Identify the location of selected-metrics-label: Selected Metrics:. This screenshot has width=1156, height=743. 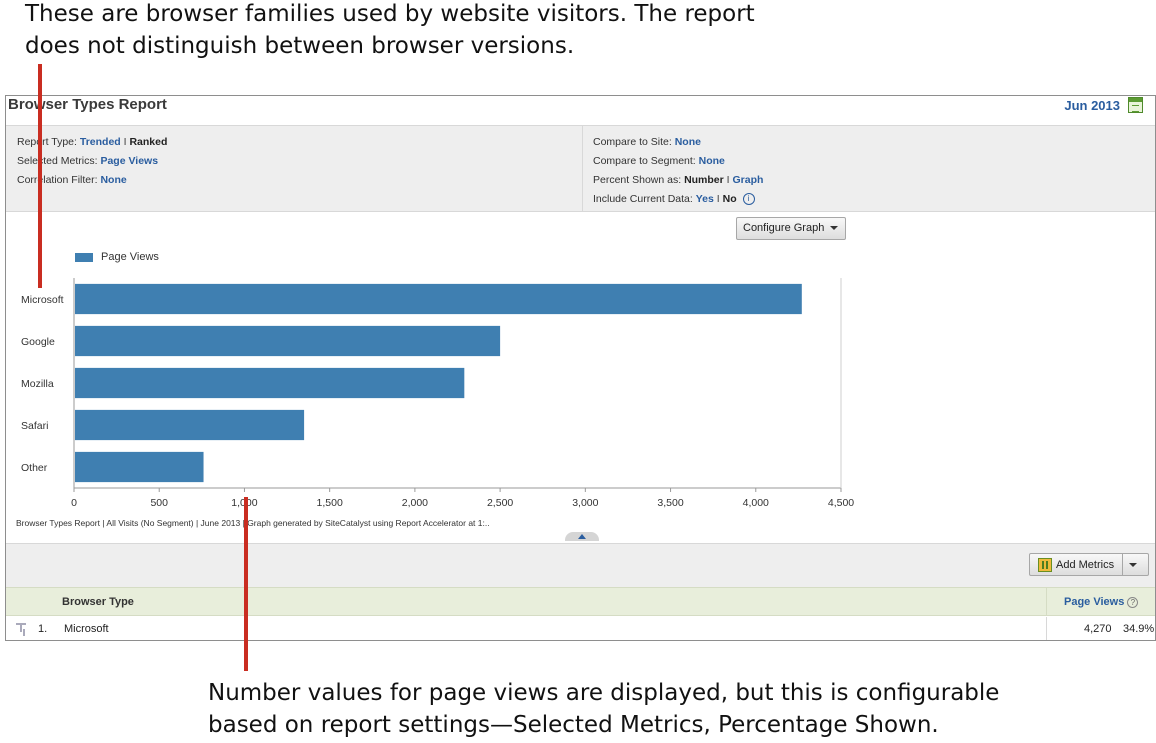
(57, 161).